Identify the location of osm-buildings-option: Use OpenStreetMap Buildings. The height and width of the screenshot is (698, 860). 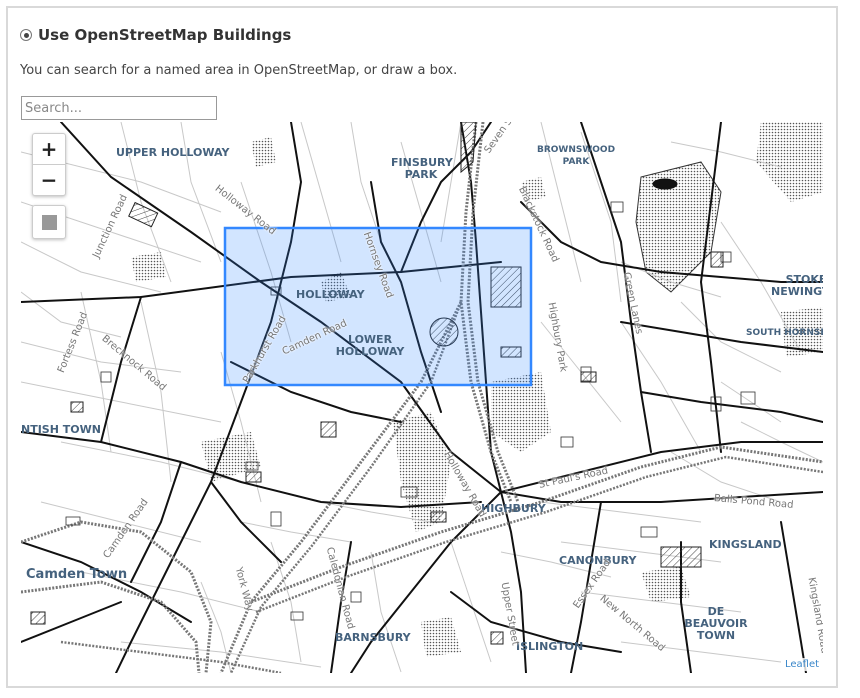
(155, 35).